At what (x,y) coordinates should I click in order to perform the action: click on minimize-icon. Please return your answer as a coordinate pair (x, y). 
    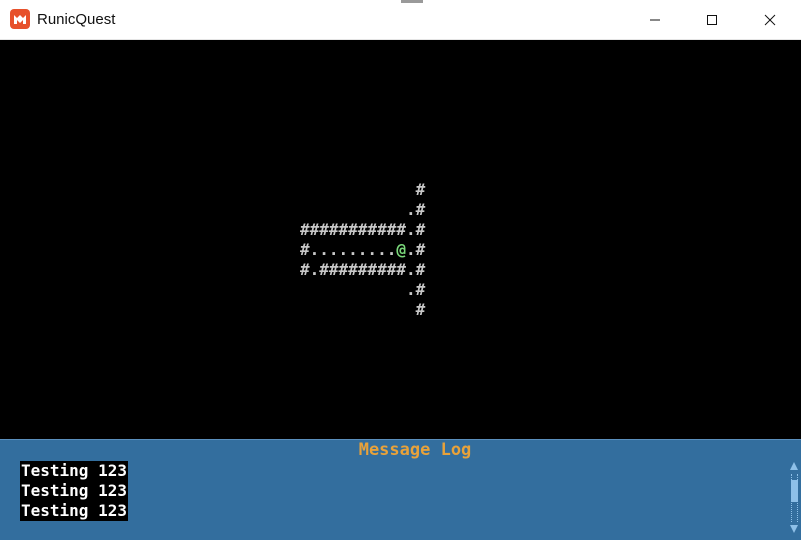
    Looking at the image, I should click on (655, 20).